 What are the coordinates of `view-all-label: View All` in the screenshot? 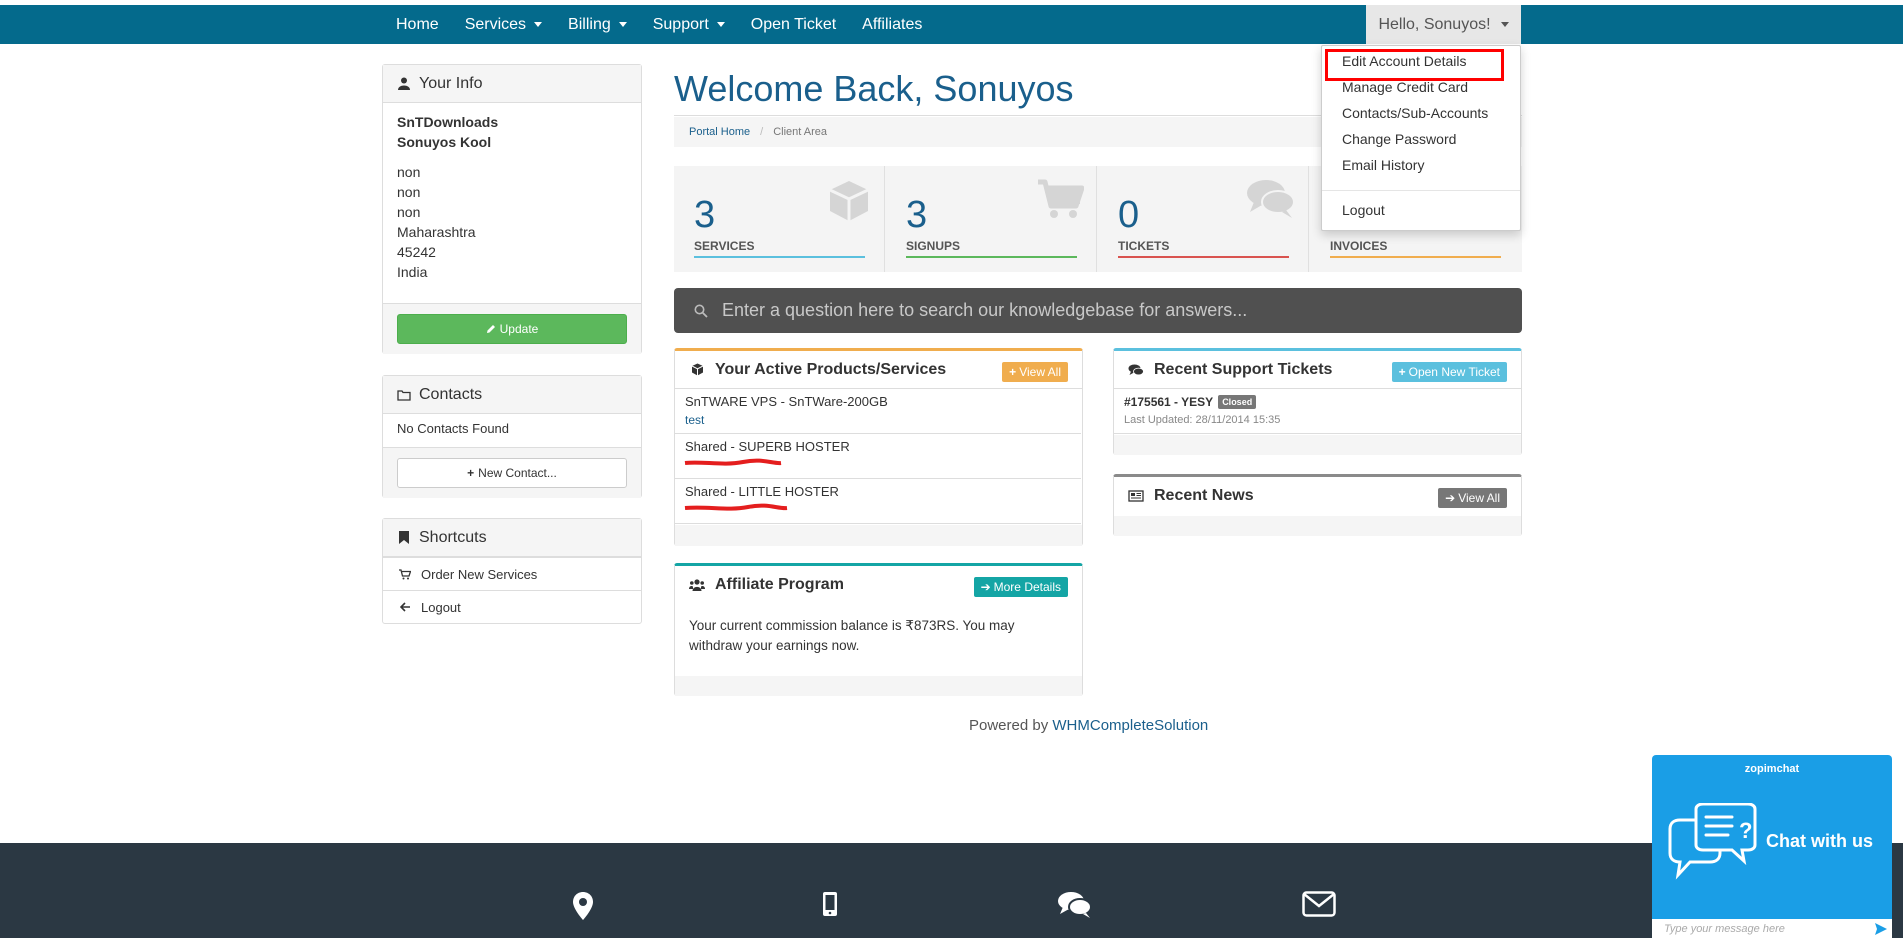 It's located at (1479, 498).